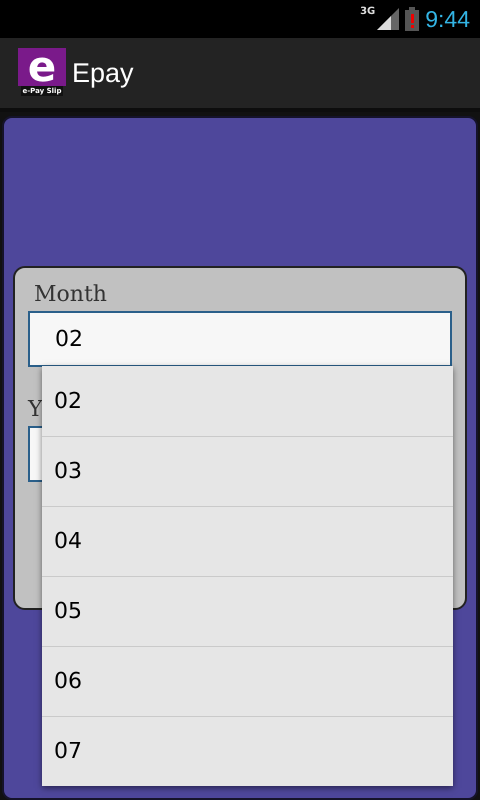 This screenshot has width=480, height=800. Describe the element at coordinates (247, 401) in the screenshot. I see `dropdown-option: 02` at that location.